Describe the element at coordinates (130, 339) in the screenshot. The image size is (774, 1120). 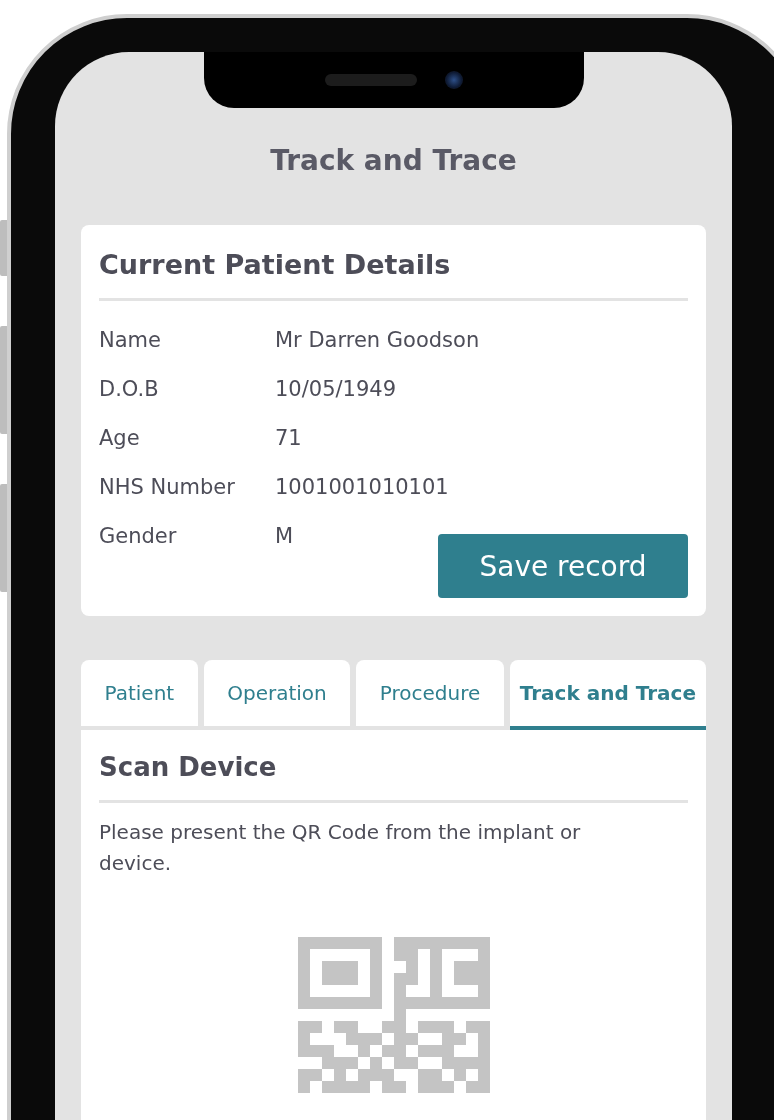
I see `field-label: Name` at that location.